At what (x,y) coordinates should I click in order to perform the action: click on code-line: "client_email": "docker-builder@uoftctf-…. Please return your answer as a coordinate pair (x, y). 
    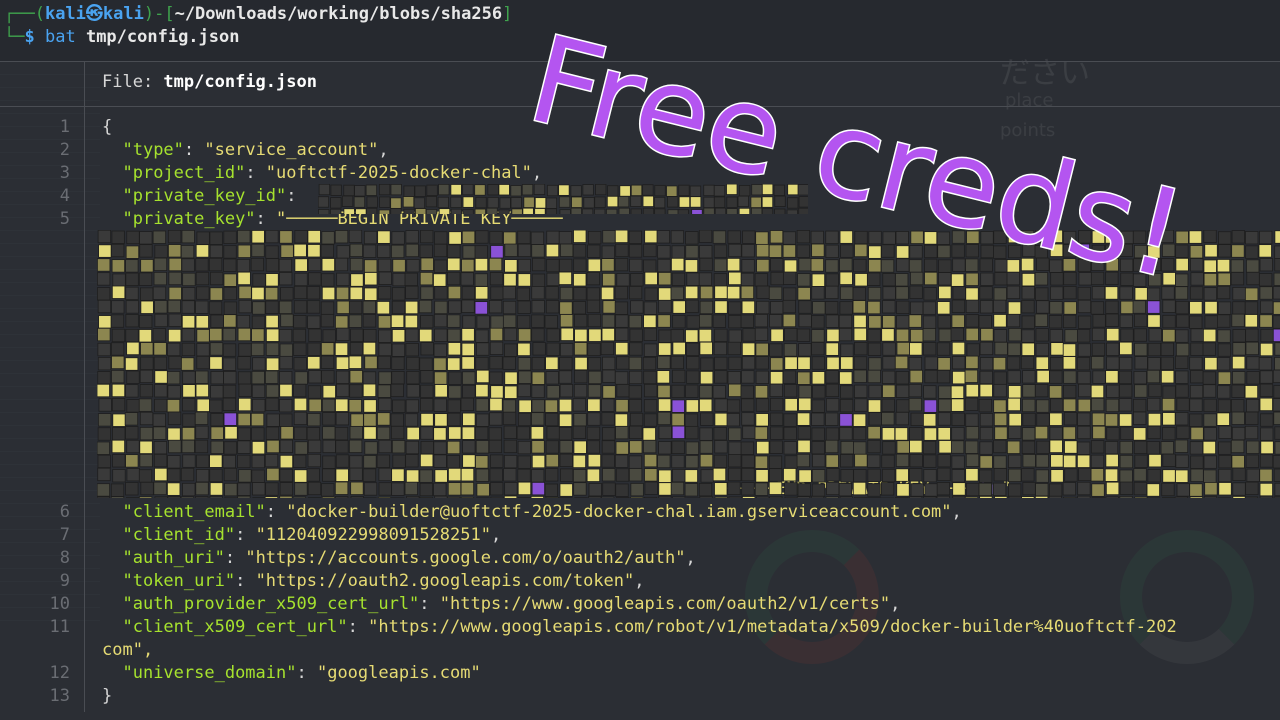
    Looking at the image, I should click on (542, 512).